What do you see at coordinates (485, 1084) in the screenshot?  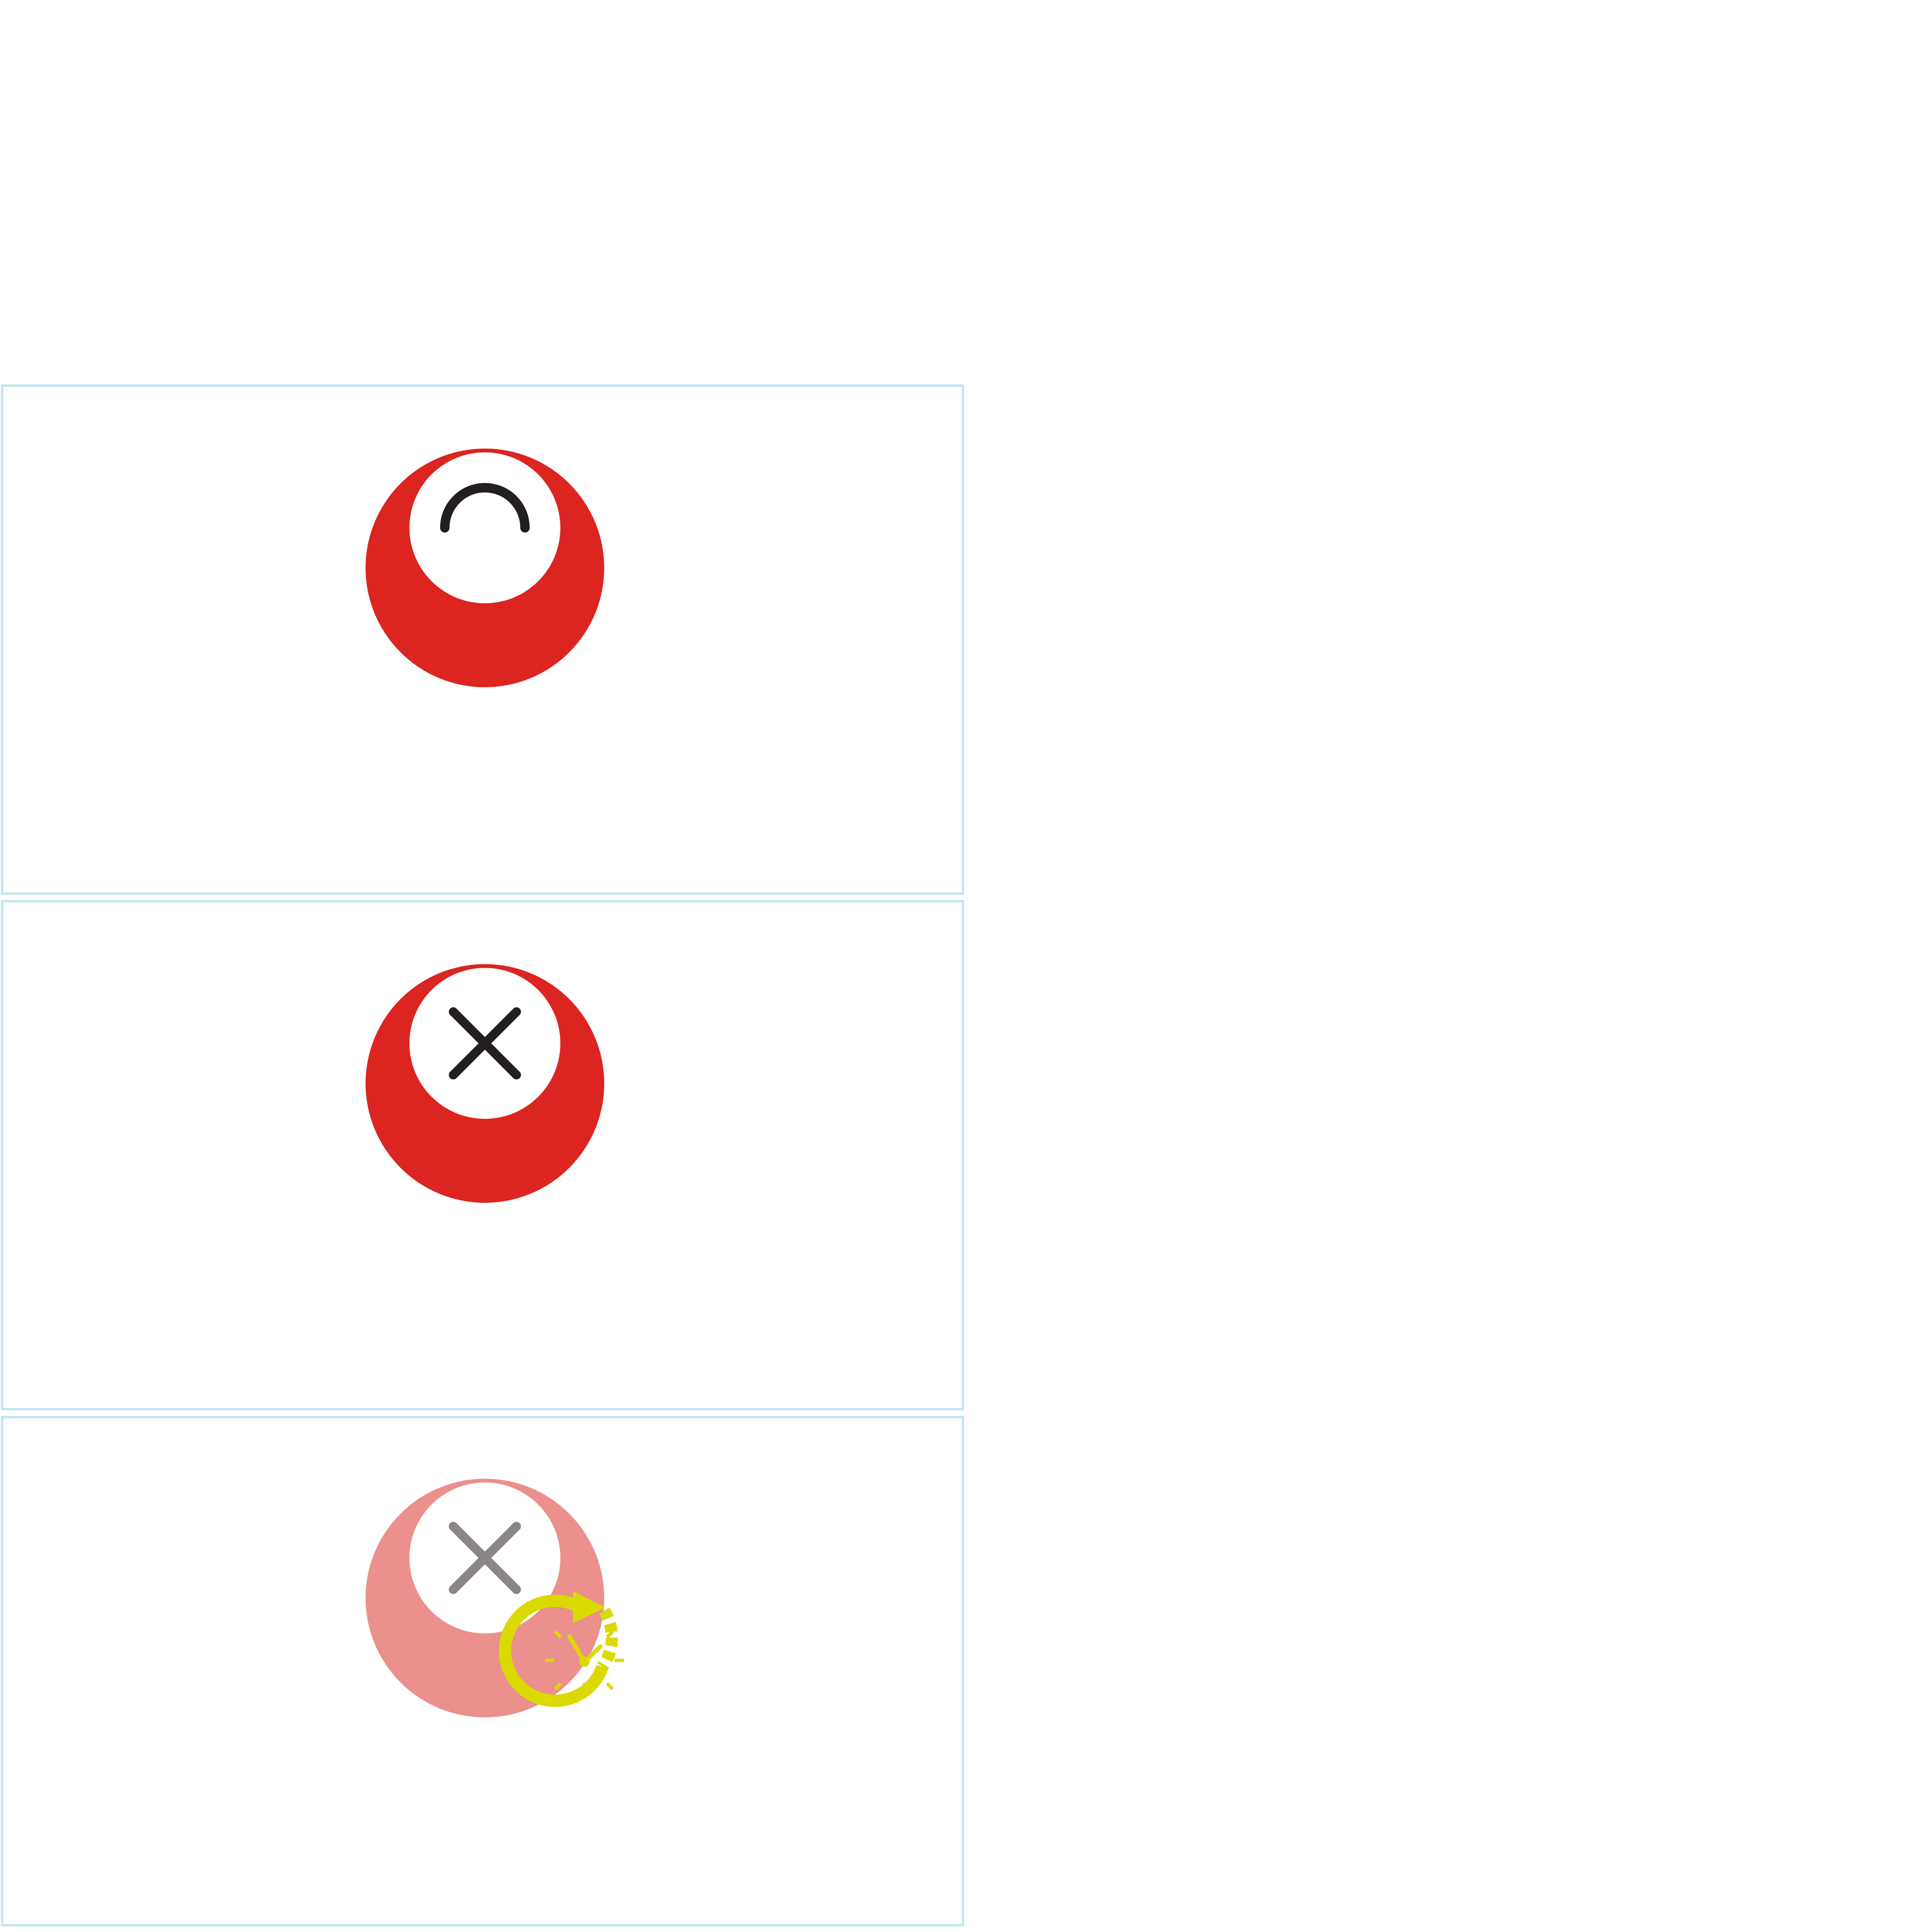 I see `red-marker-close-icon` at bounding box center [485, 1084].